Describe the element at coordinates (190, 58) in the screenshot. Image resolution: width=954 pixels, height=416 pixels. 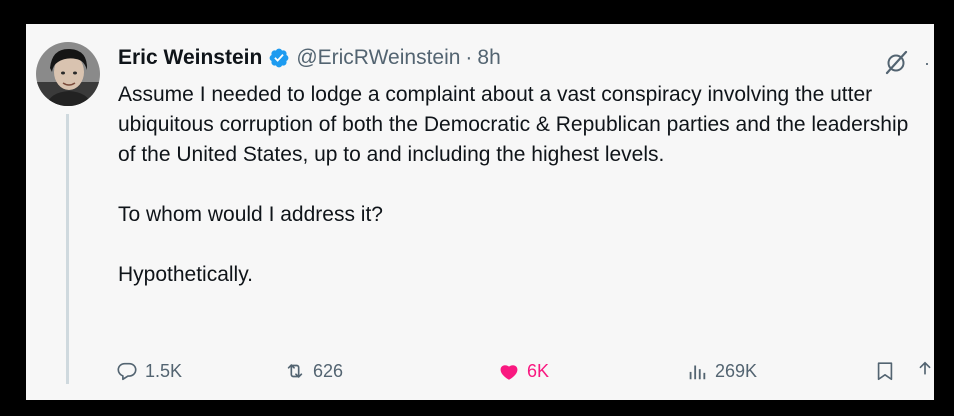
I see `author-name: Eric Weinstein` at that location.